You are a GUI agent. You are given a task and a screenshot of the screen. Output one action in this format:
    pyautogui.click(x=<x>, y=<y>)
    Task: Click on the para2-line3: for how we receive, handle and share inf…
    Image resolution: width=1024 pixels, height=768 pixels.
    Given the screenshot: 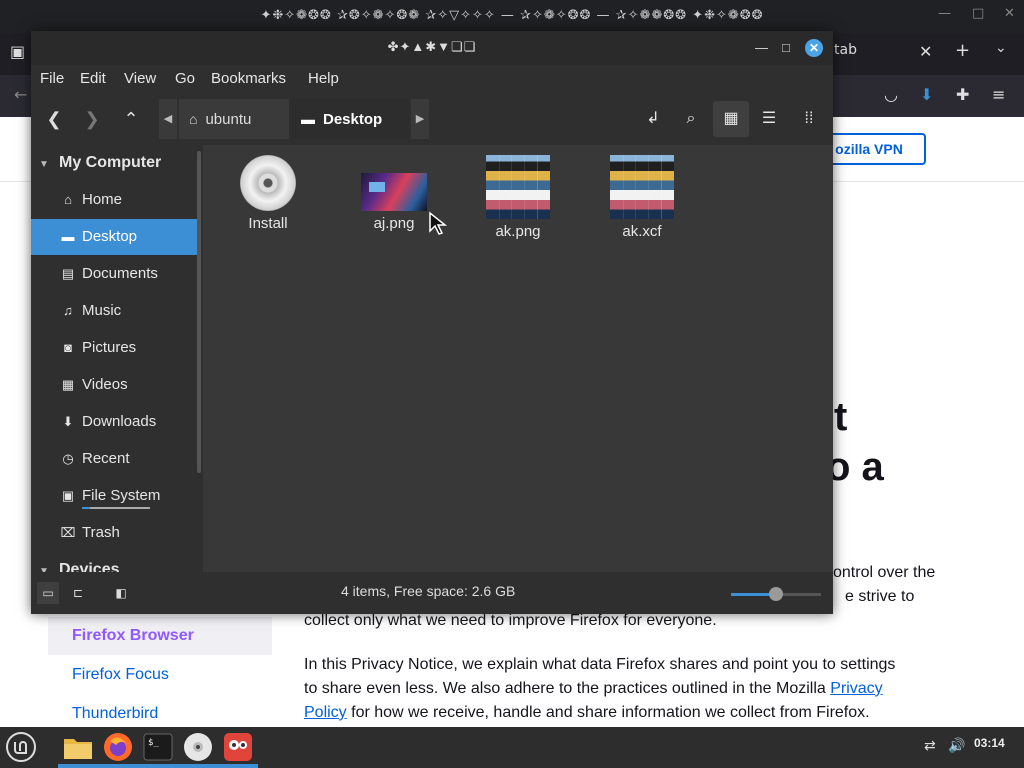 What is the action you would take?
    pyautogui.click(x=608, y=712)
    